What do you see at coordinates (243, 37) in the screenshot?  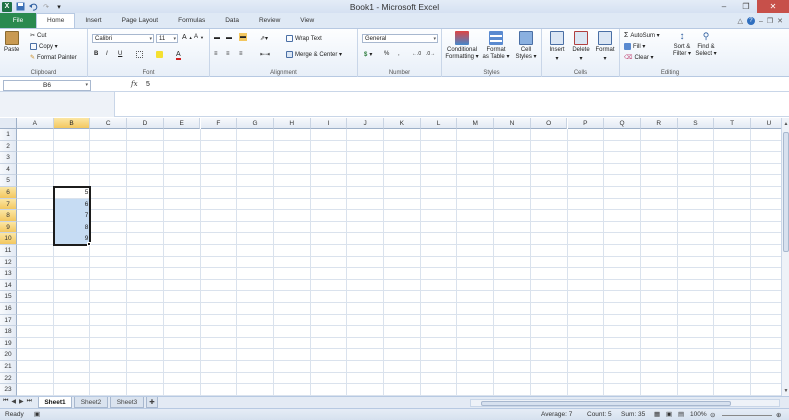 I see `bottom-align-button: ▬` at bounding box center [243, 37].